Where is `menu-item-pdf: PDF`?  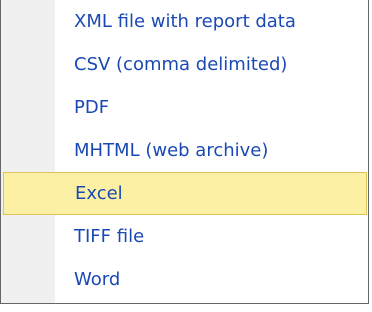 menu-item-pdf: PDF is located at coordinates (184, 107).